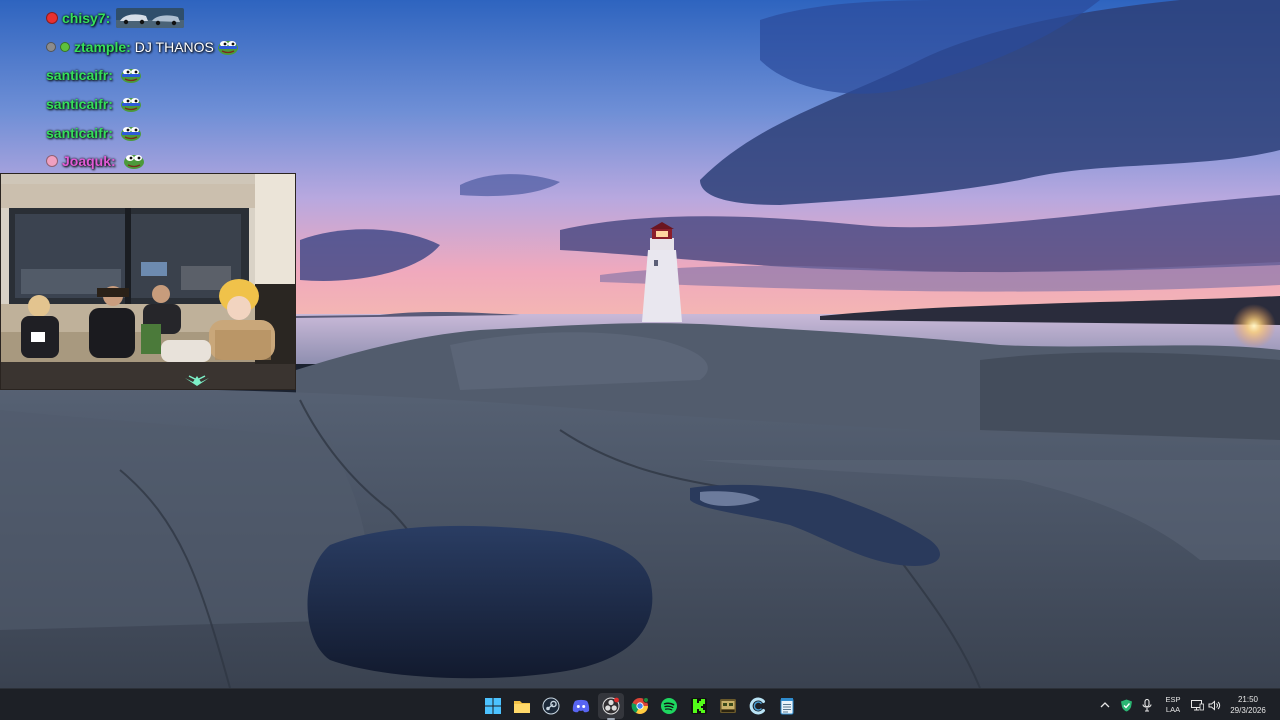 The height and width of the screenshot is (720, 1280). I want to click on notepad-icon, so click(787, 706).